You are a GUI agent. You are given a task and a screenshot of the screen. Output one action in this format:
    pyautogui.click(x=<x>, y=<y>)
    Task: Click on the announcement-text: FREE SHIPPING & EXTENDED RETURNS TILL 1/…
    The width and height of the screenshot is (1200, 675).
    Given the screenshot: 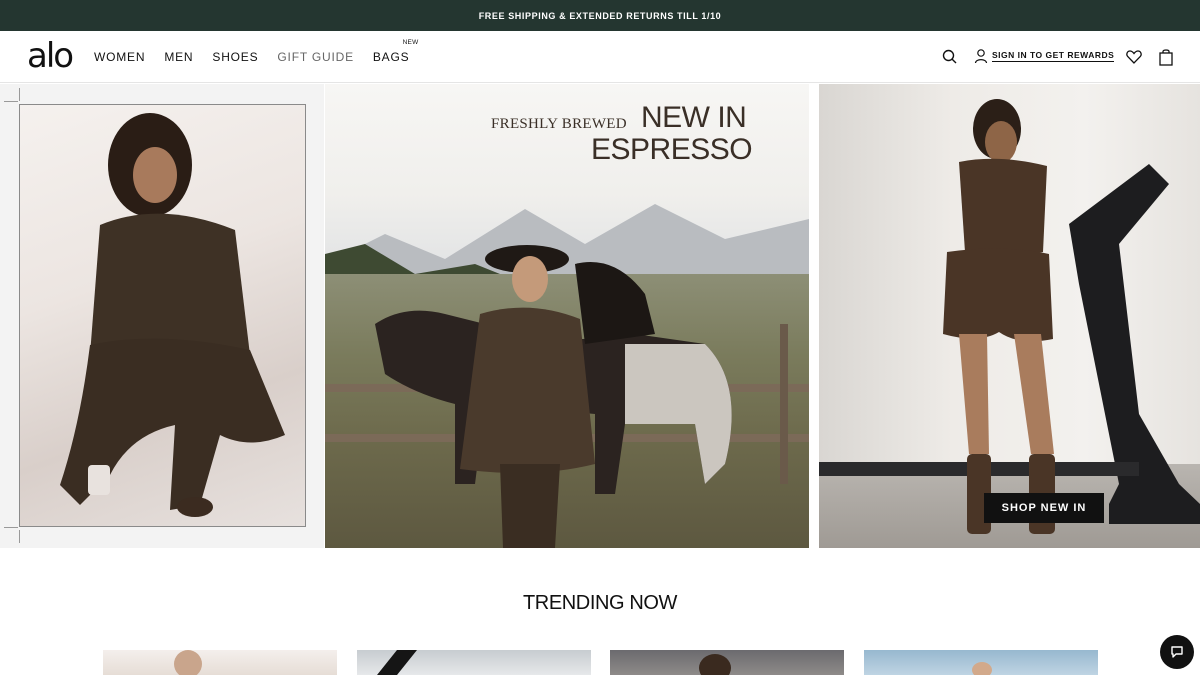 What is the action you would take?
    pyautogui.click(x=600, y=15)
    